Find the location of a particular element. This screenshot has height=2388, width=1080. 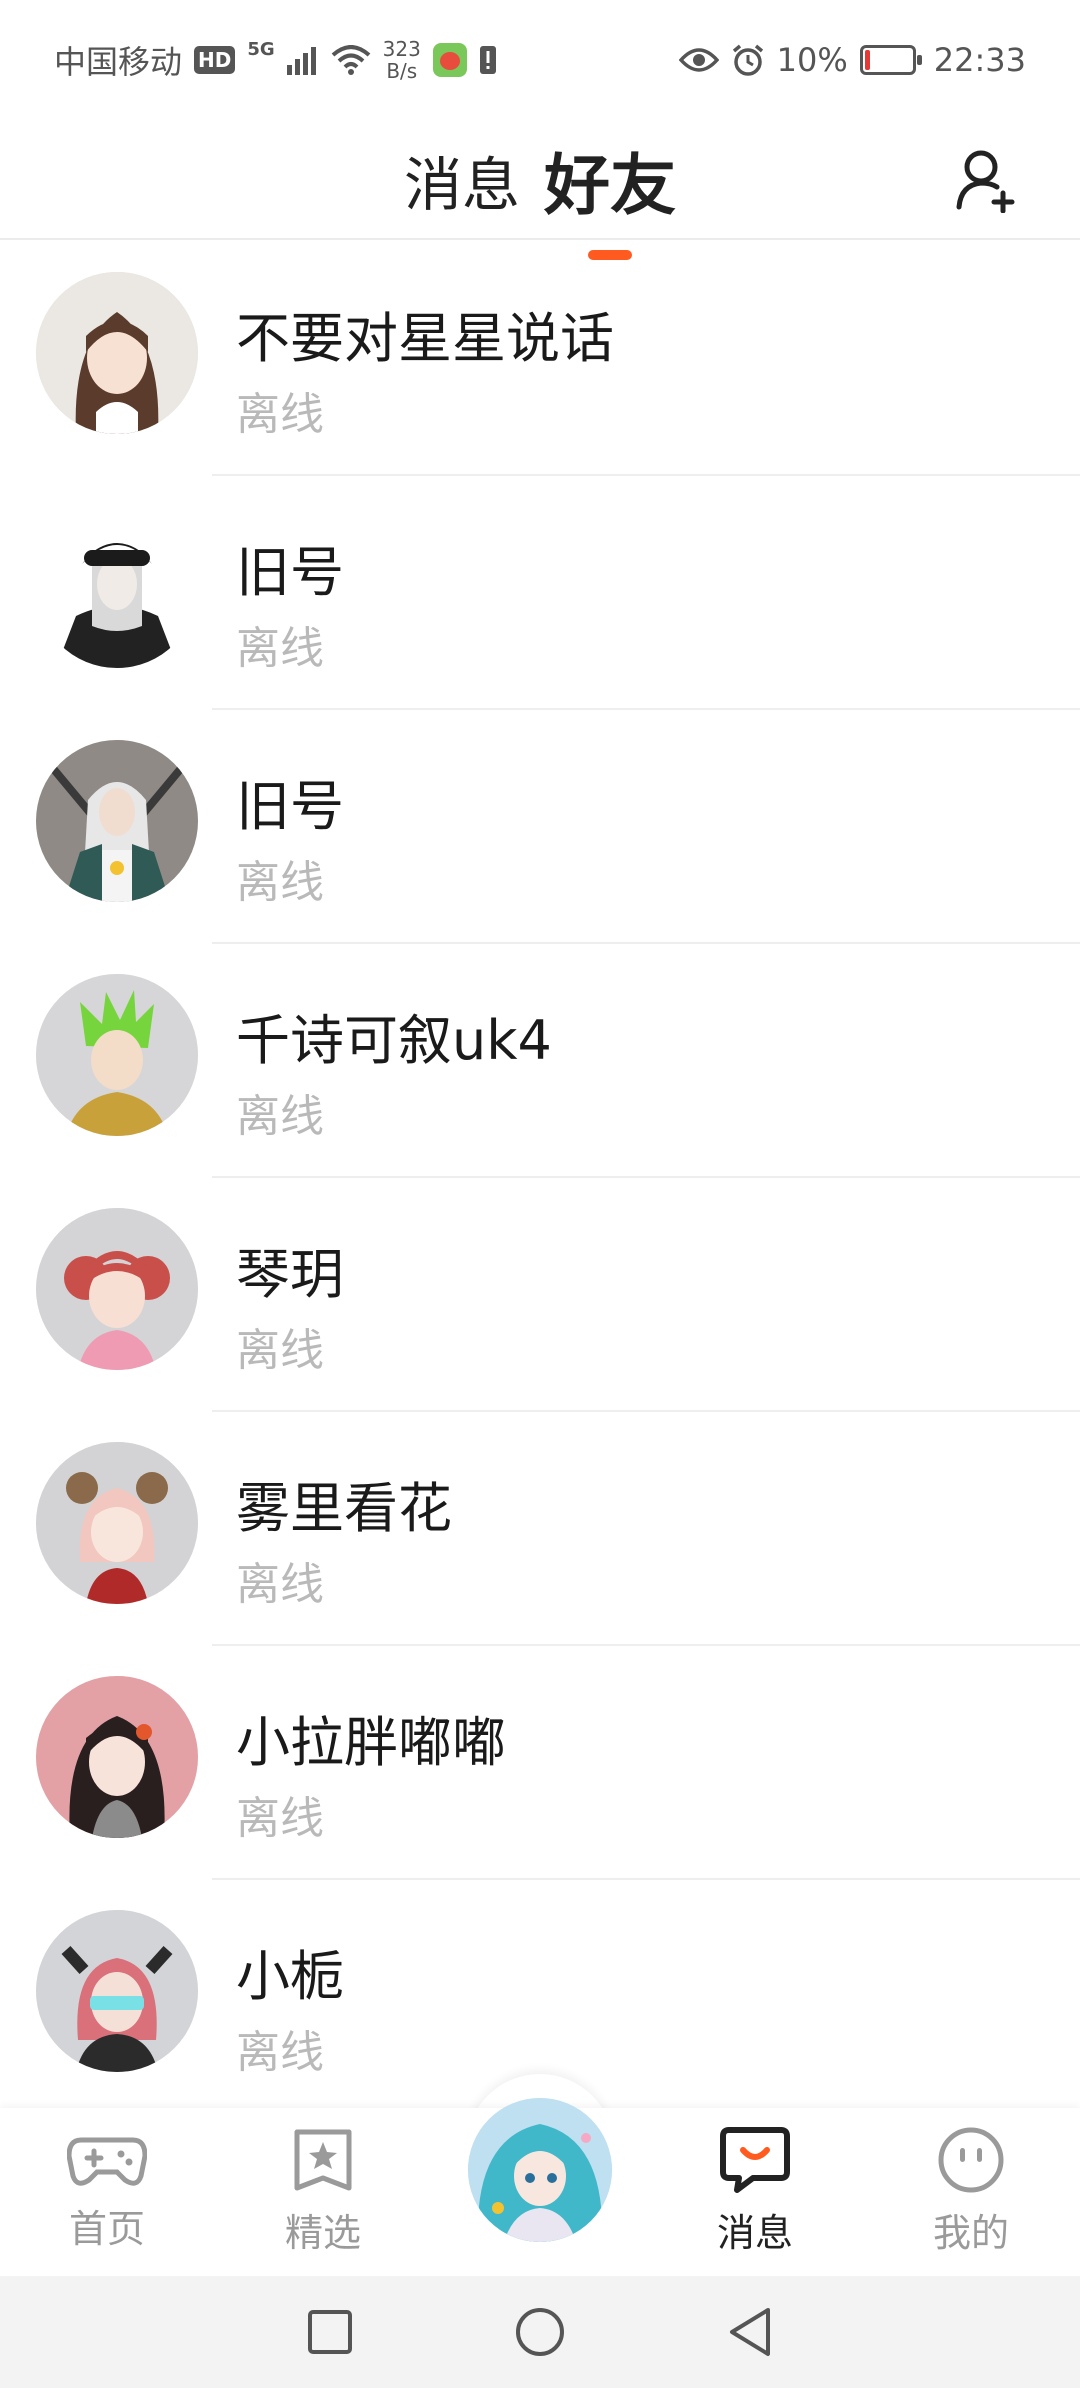

eye-icon is located at coordinates (698, 60).